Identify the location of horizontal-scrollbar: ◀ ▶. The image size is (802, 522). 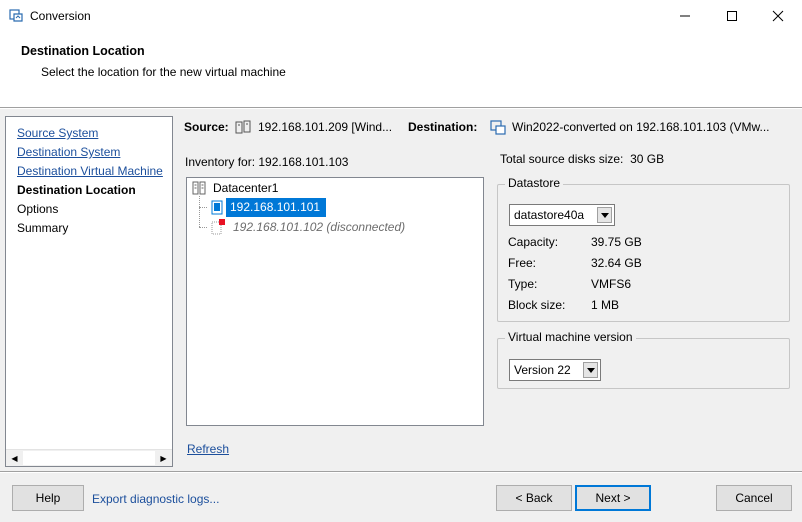
(89, 457).